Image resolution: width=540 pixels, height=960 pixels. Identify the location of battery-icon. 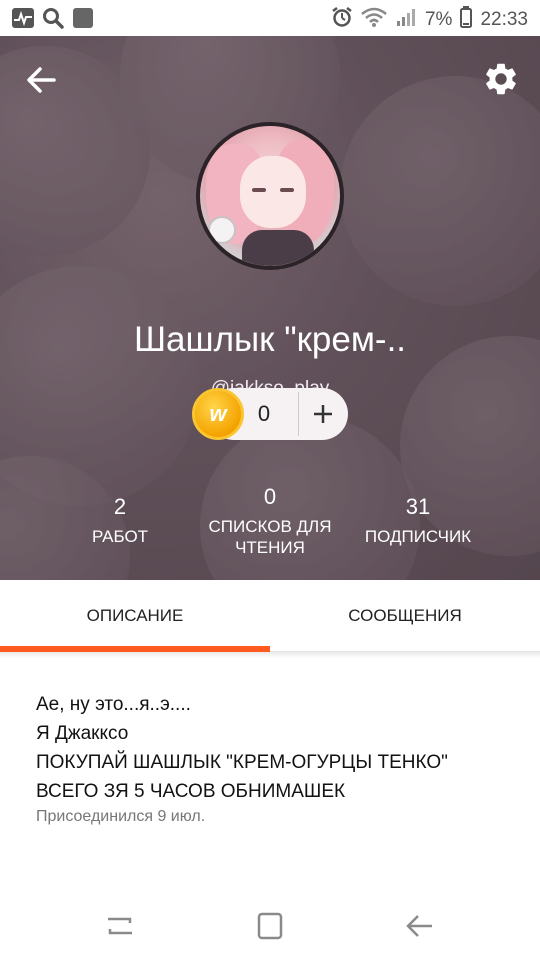
(466, 20).